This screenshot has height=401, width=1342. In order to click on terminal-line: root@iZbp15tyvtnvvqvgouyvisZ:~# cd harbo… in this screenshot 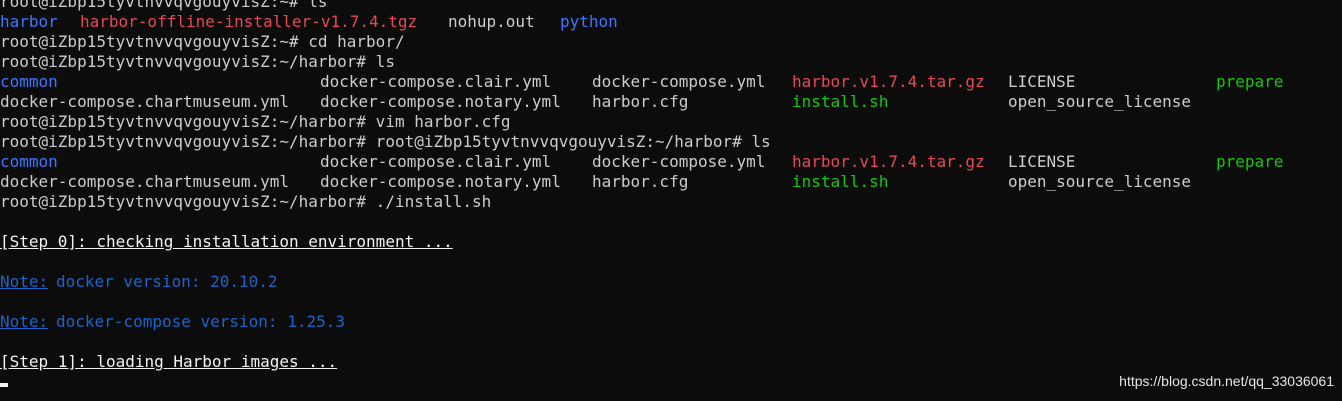, I will do `click(671, 42)`.